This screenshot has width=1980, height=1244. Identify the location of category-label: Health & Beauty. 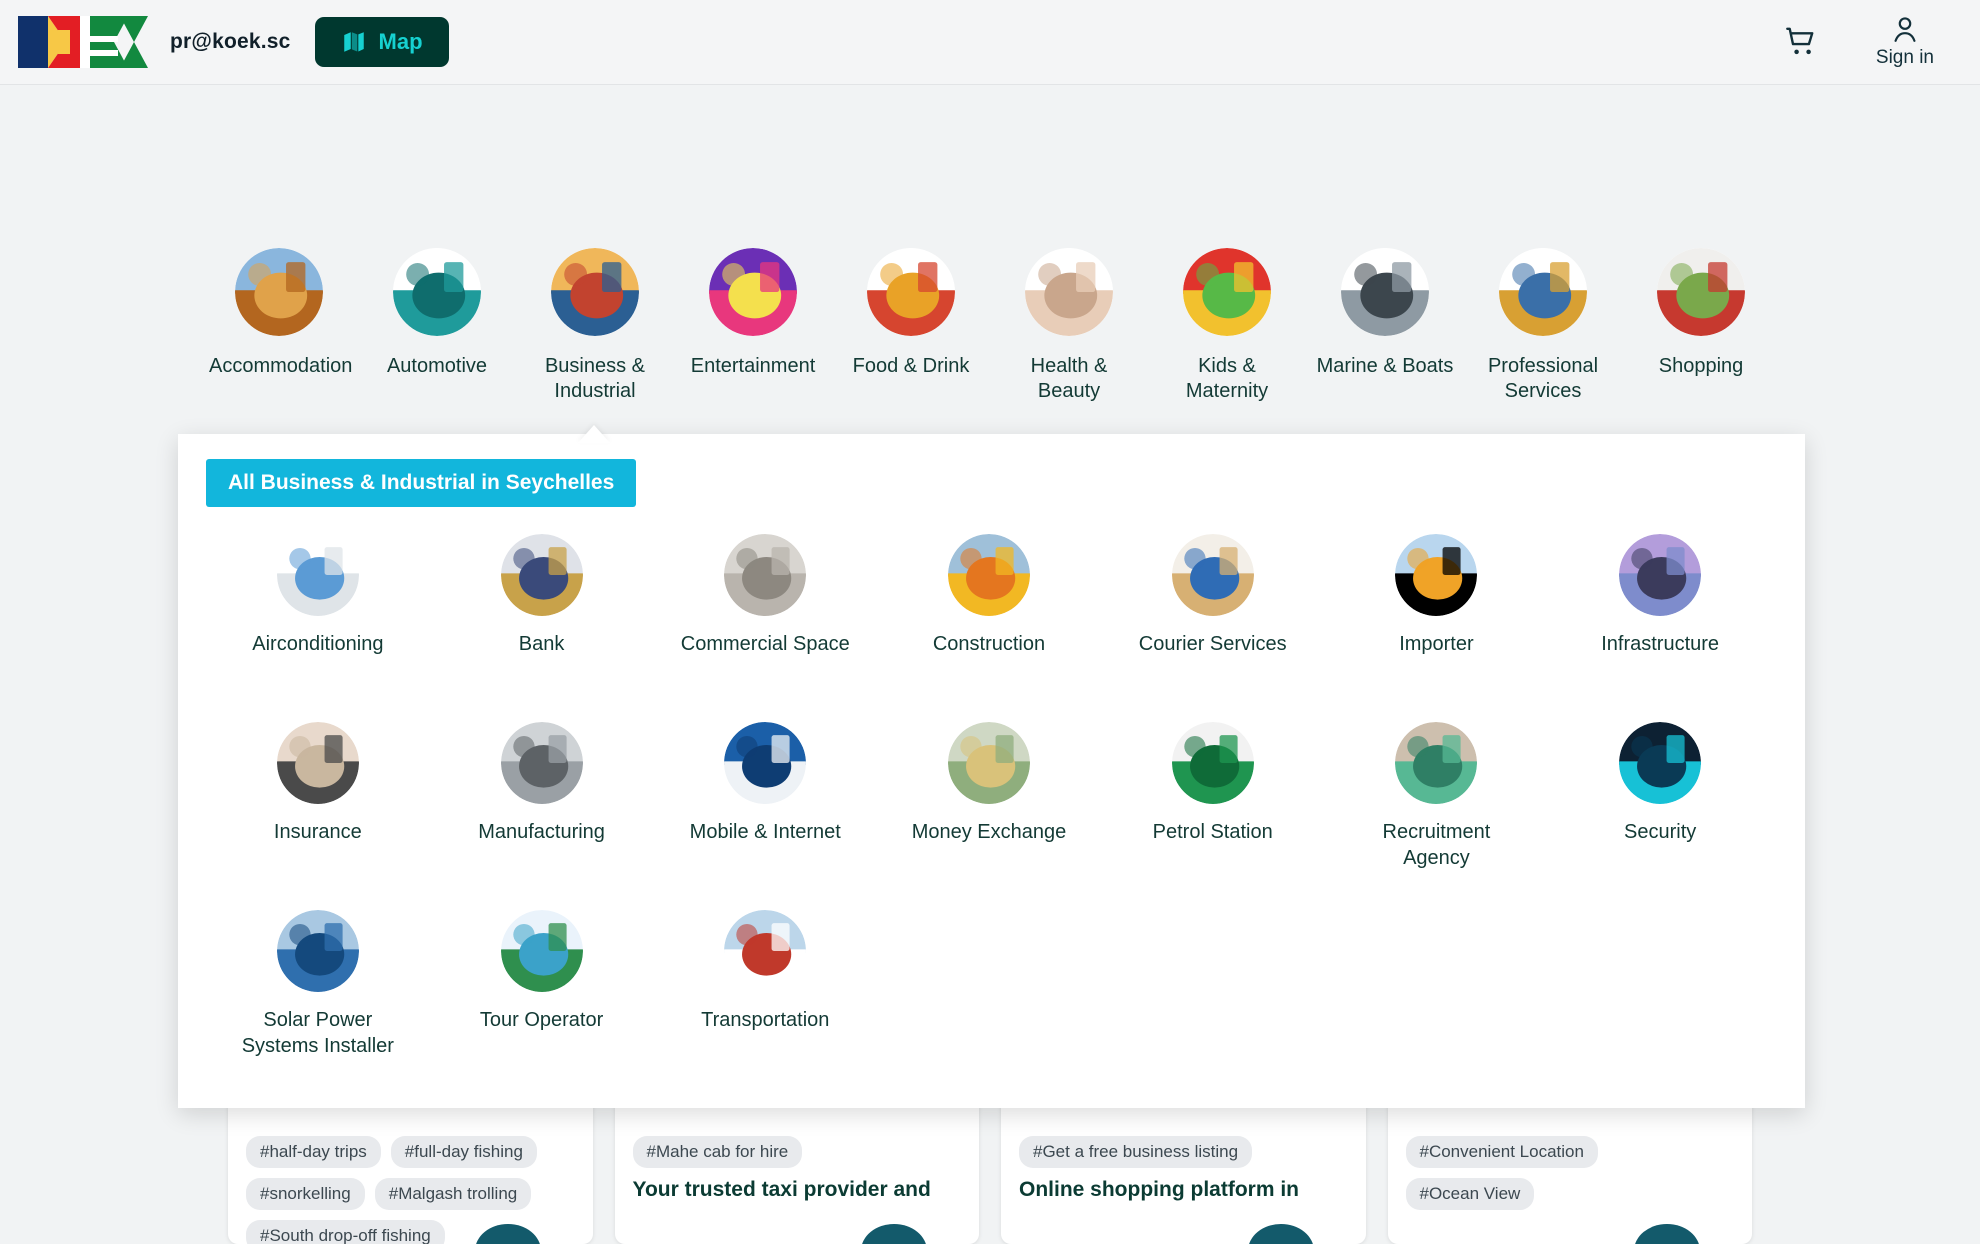
(1069, 378).